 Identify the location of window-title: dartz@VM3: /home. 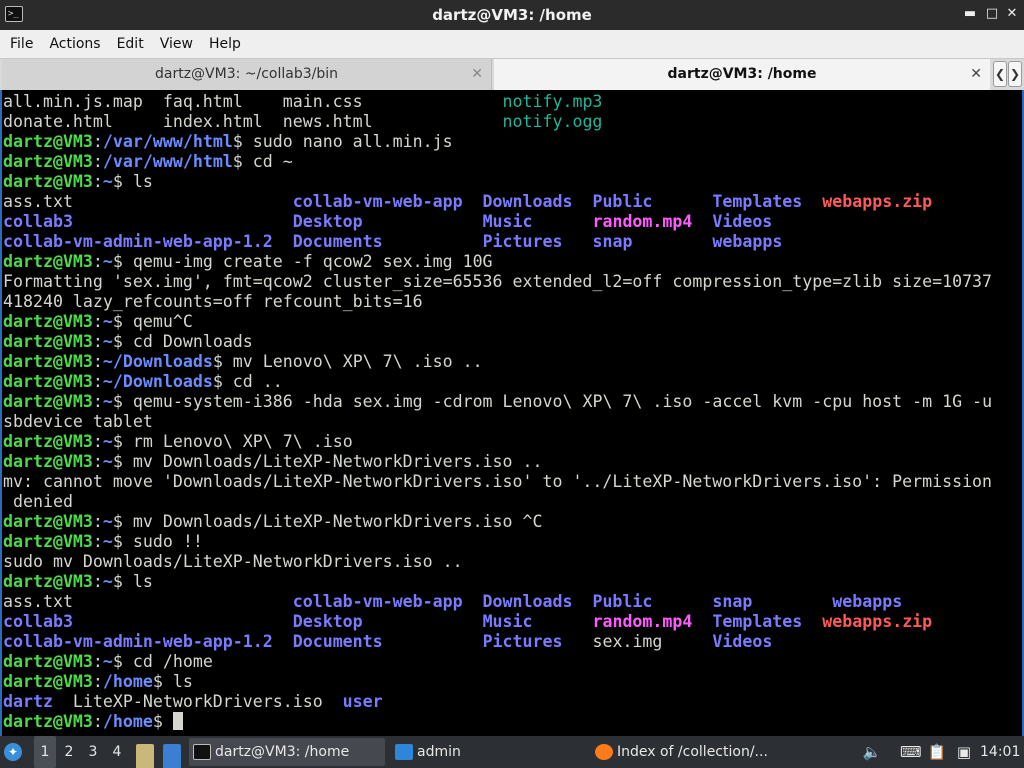
(512, 15).